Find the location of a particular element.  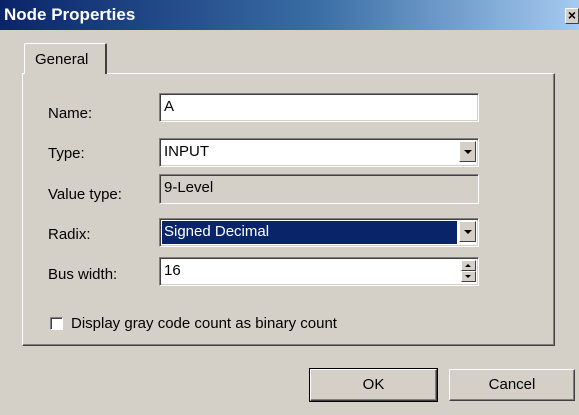

title-bar: Node Properties × is located at coordinates (289, 15).